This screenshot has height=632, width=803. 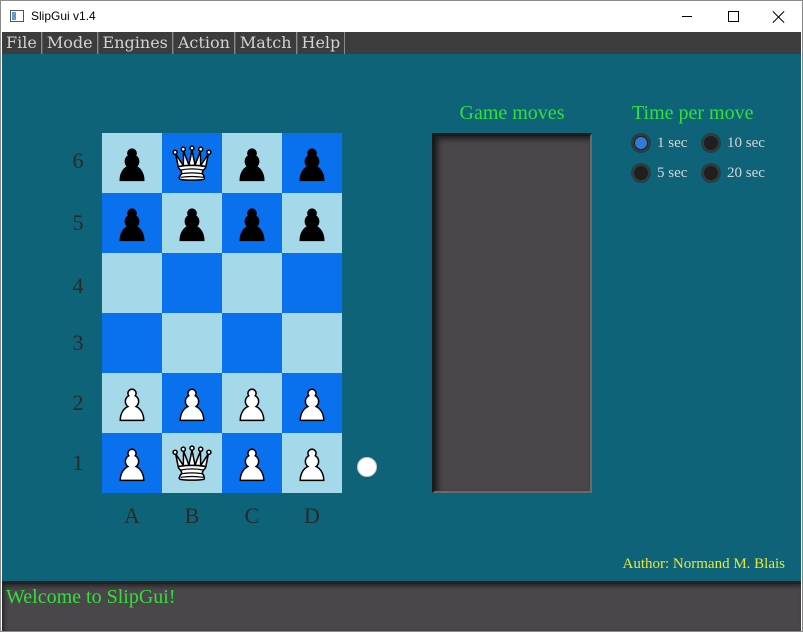 What do you see at coordinates (401, 16) in the screenshot?
I see `title-bar: SlipGui v1.4` at bounding box center [401, 16].